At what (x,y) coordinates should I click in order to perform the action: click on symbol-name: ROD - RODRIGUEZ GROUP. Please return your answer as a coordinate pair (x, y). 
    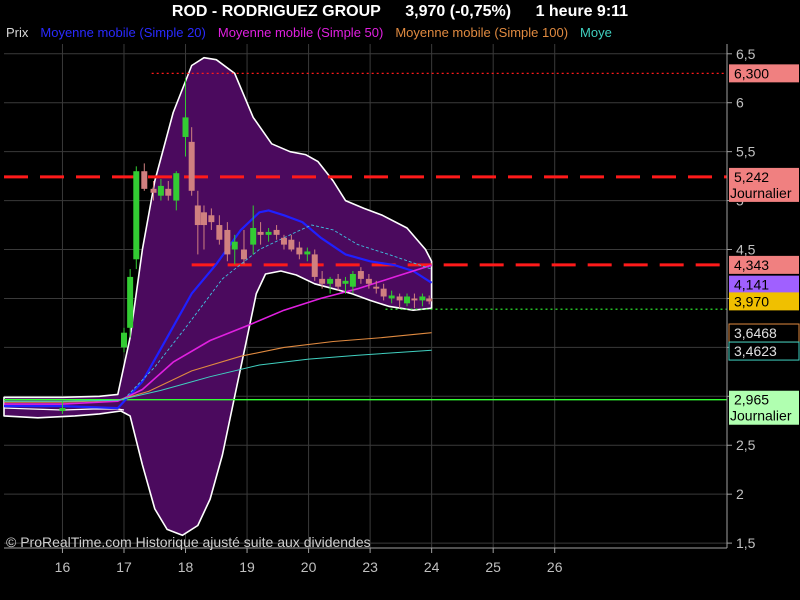
    Looking at the image, I should click on (276, 11).